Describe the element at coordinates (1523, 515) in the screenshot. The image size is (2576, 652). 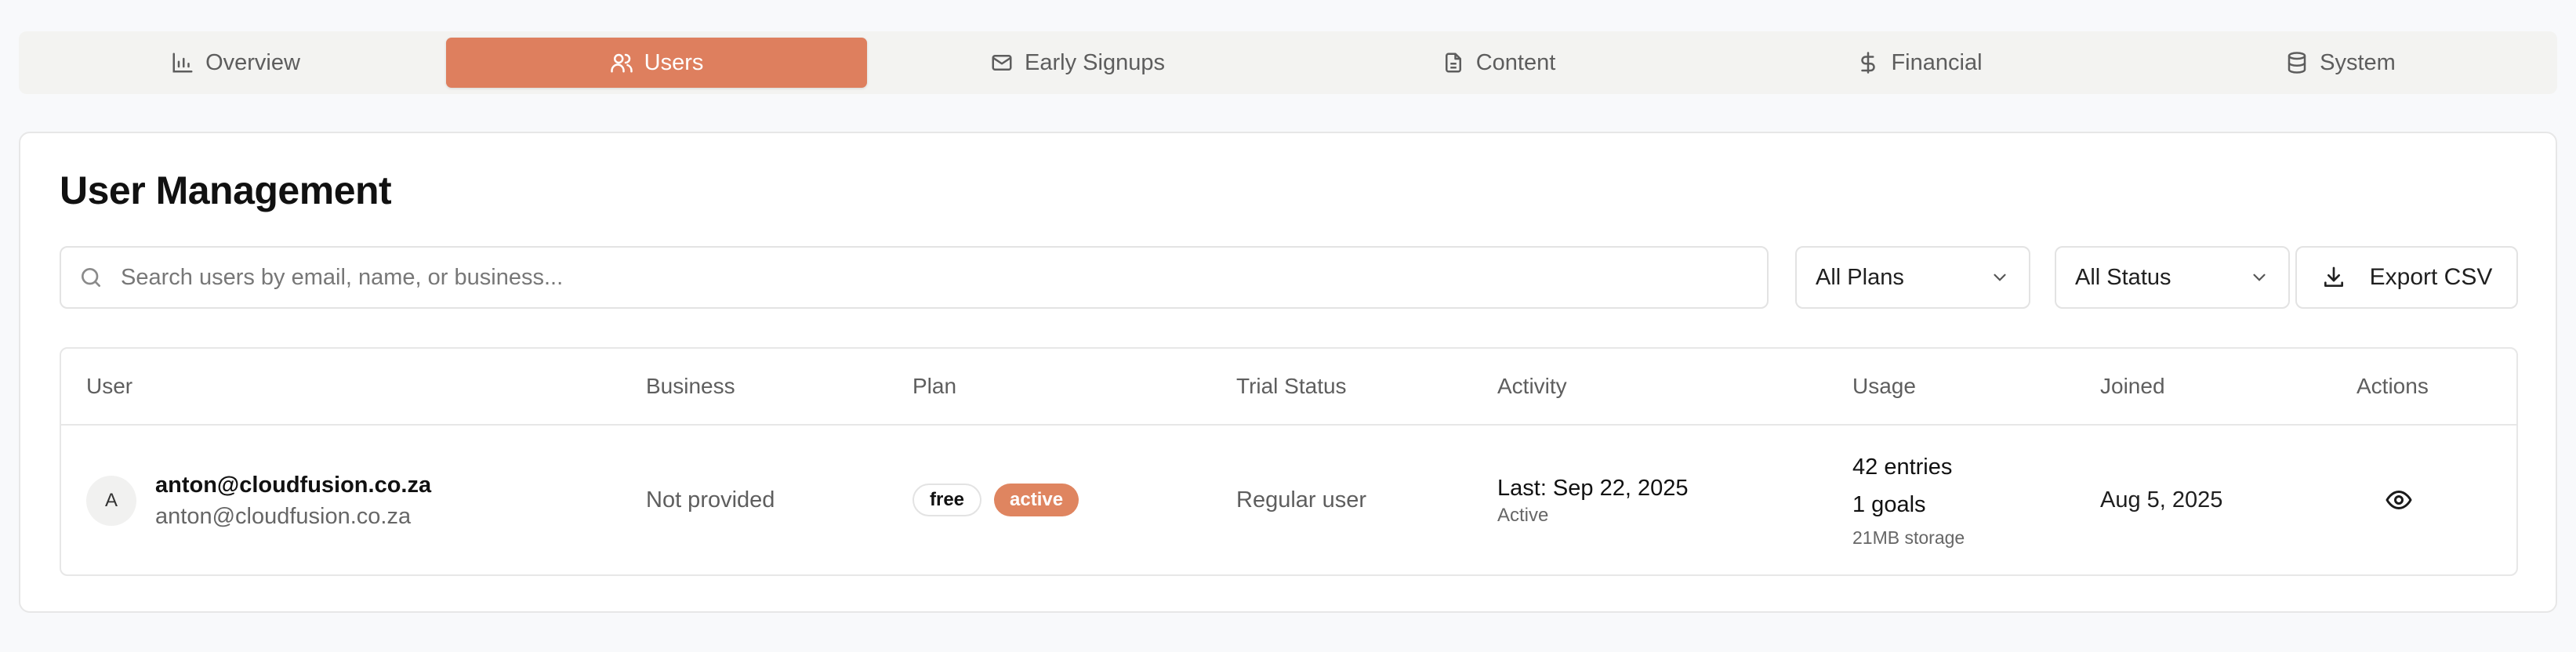
I see `activity-state: Active` at that location.